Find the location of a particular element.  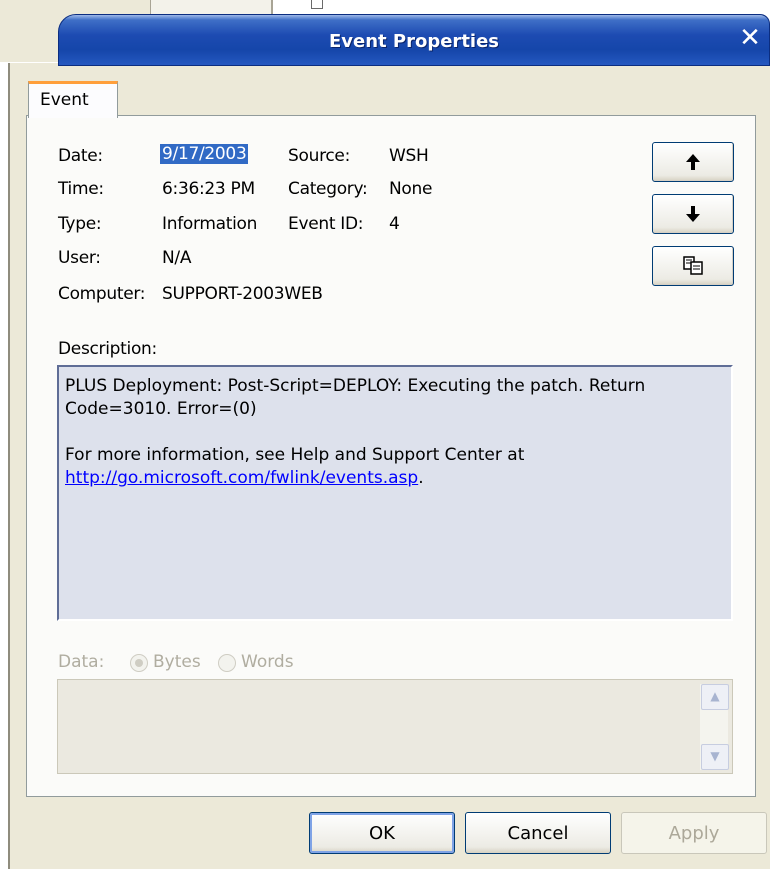

time-label: Time: is located at coordinates (81, 189).